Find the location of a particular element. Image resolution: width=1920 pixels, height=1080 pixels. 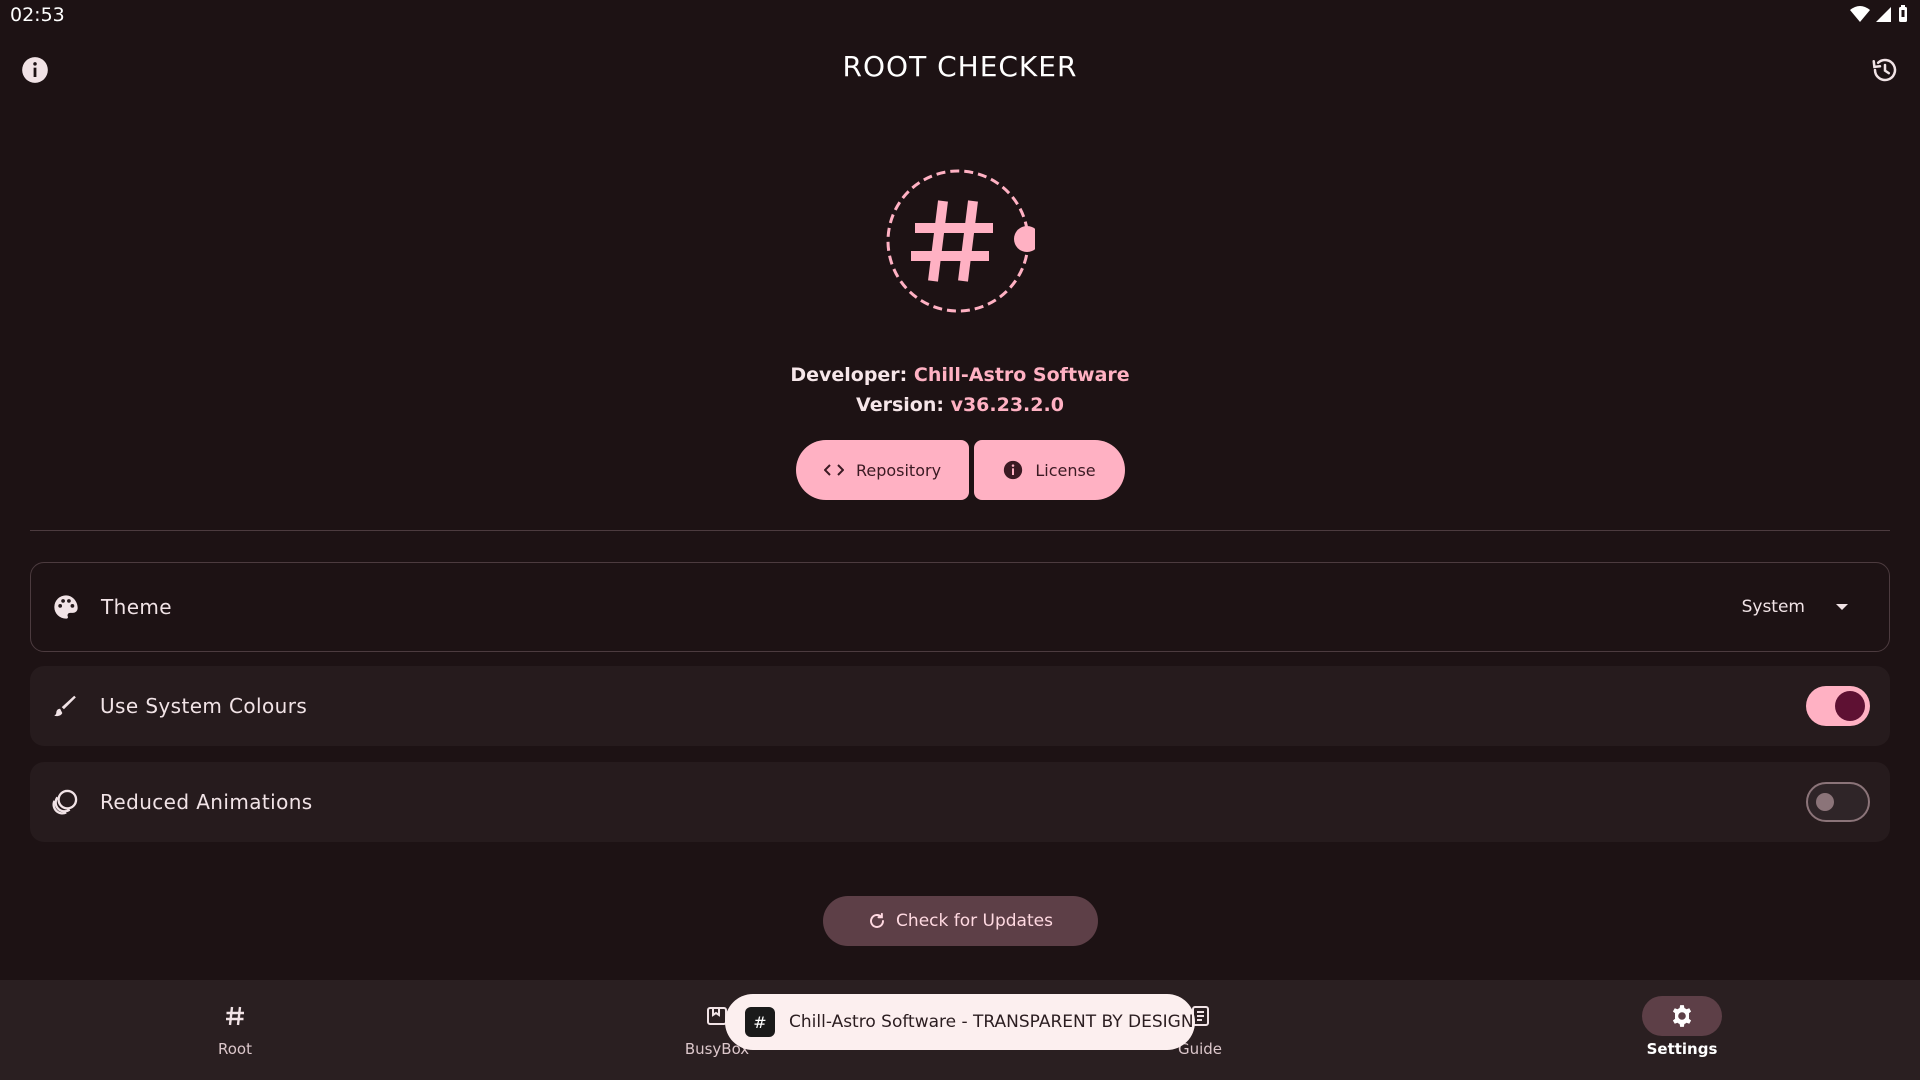

version-line: Version: v36.23.2.0 is located at coordinates (960, 405).